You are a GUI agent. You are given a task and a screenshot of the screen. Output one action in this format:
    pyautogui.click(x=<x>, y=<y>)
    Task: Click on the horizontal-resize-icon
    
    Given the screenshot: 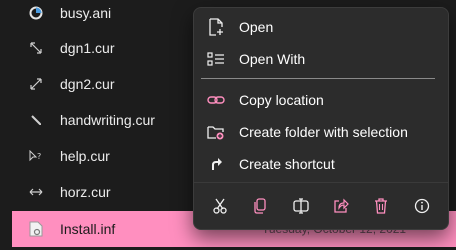 What is the action you would take?
    pyautogui.click(x=36, y=192)
    